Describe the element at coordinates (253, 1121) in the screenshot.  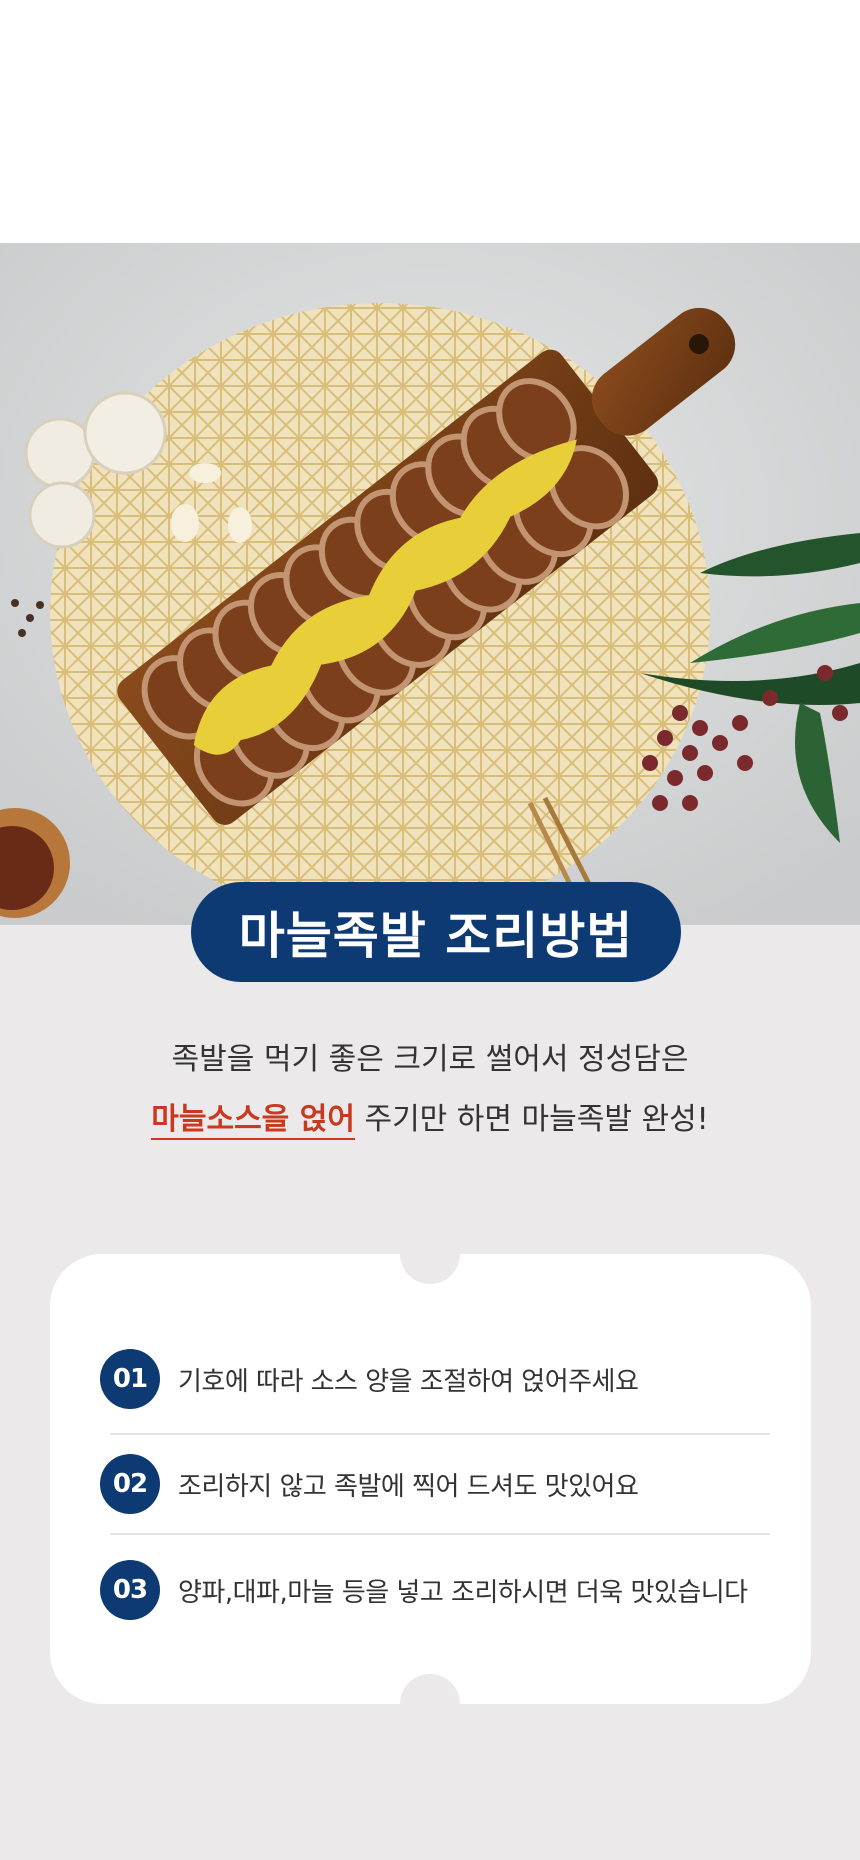
I see `description-highlight: 마늘소스을 얹어` at that location.